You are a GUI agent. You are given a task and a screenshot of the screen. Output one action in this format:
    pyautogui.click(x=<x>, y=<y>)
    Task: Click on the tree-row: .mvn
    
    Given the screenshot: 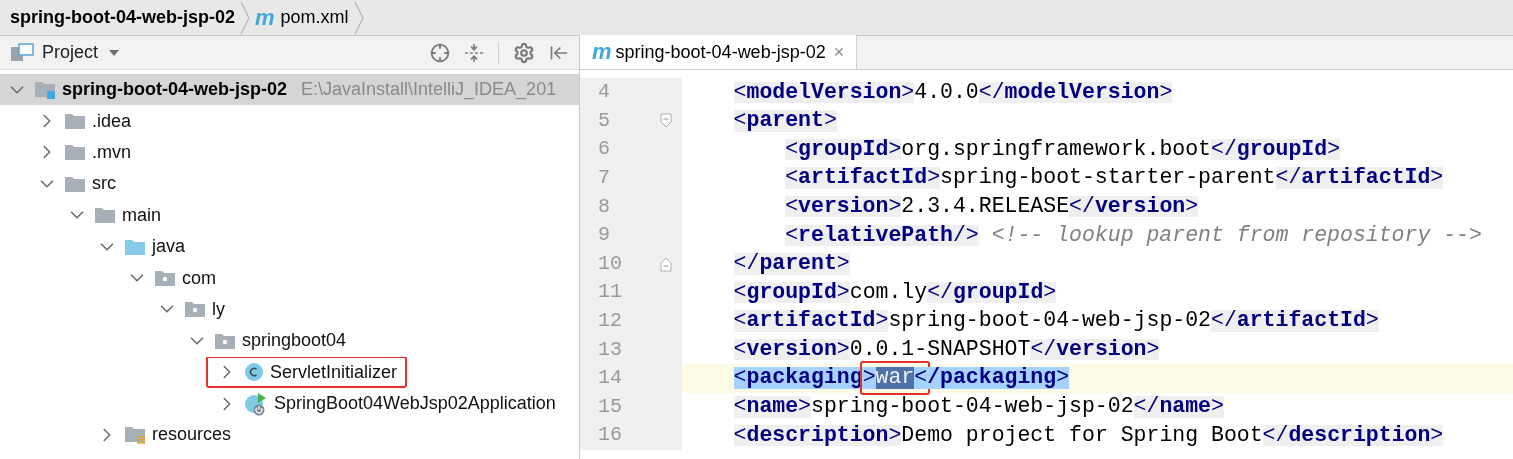 What is the action you would take?
    pyautogui.click(x=289, y=152)
    